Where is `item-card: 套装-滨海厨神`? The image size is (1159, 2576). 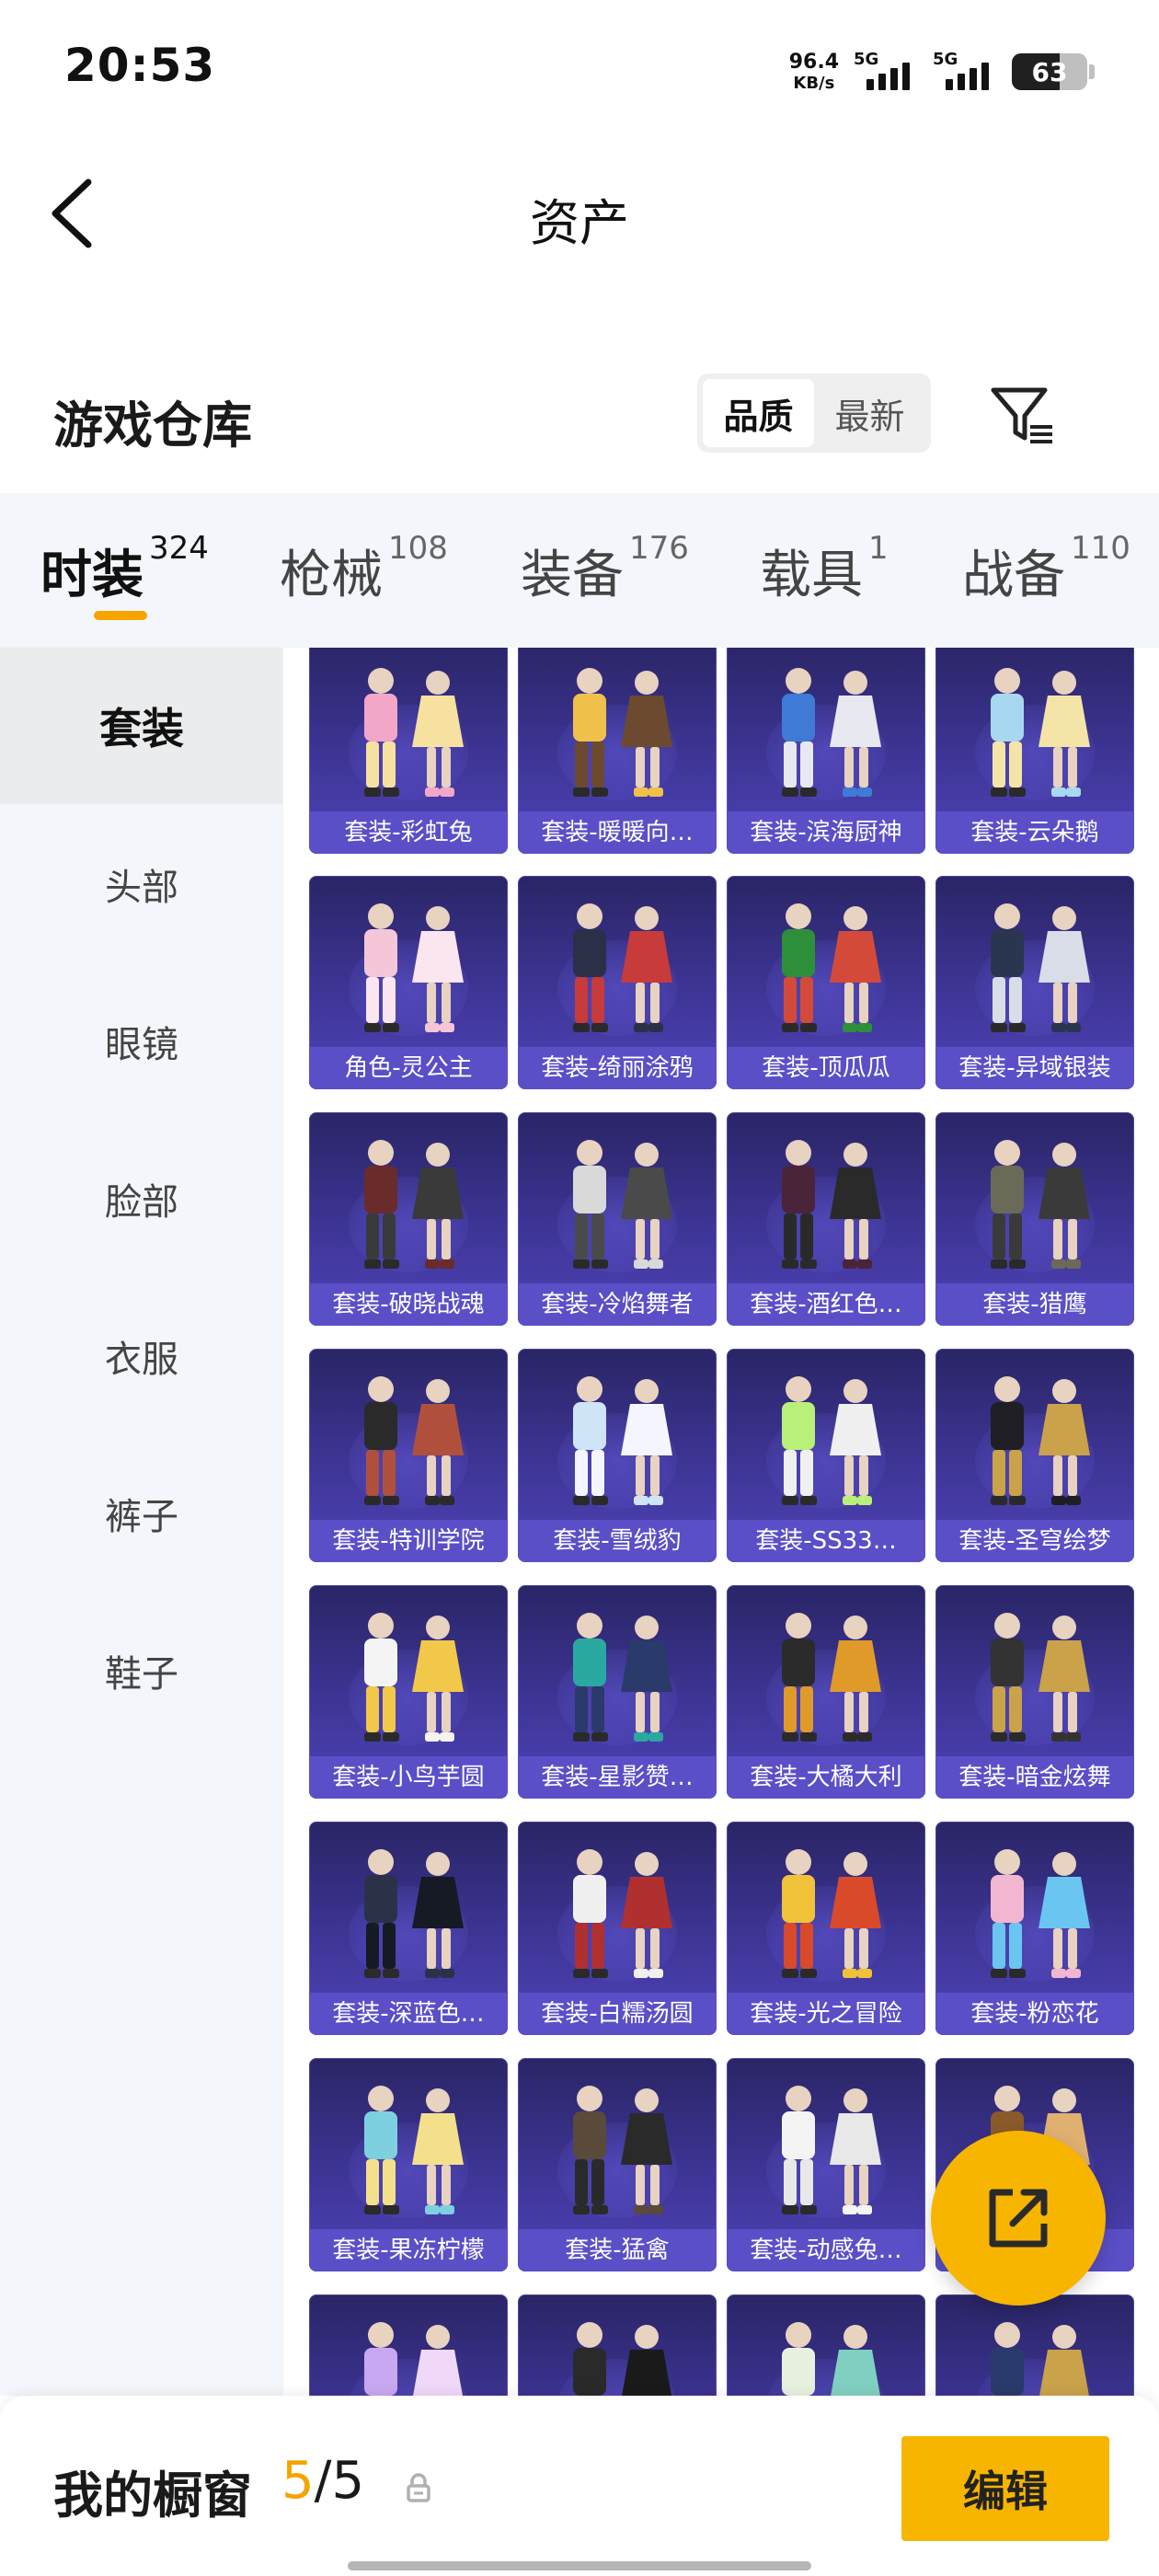 item-card: 套装-滨海厨神 is located at coordinates (826, 751).